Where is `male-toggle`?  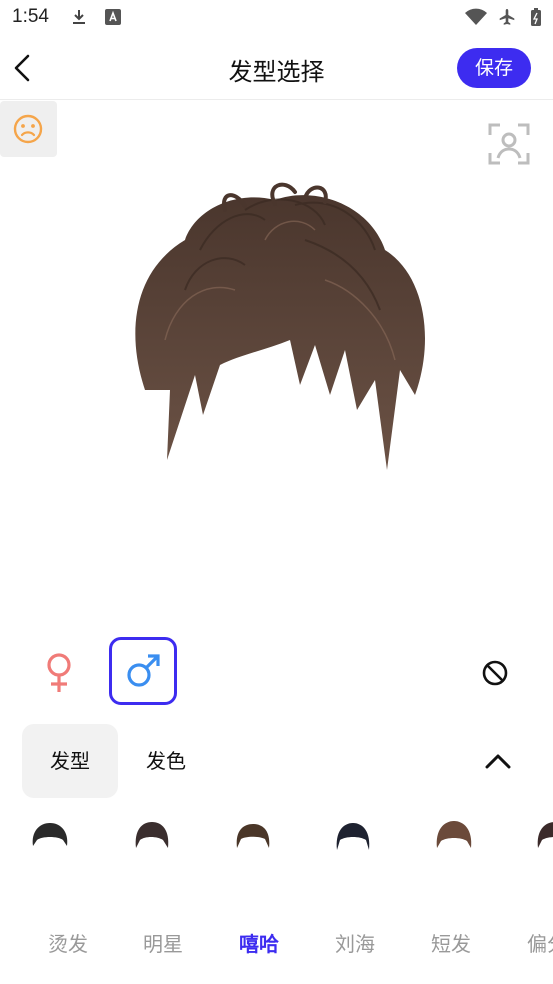
male-toggle is located at coordinates (143, 671).